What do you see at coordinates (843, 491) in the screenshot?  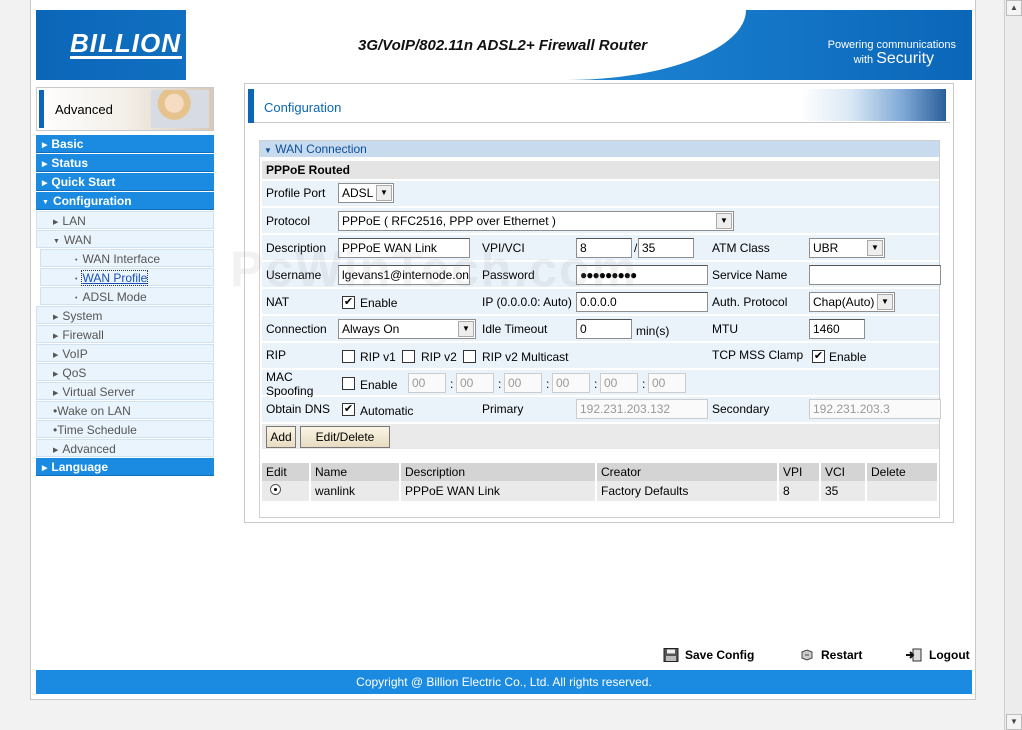 I see `cell-vci: 35` at bounding box center [843, 491].